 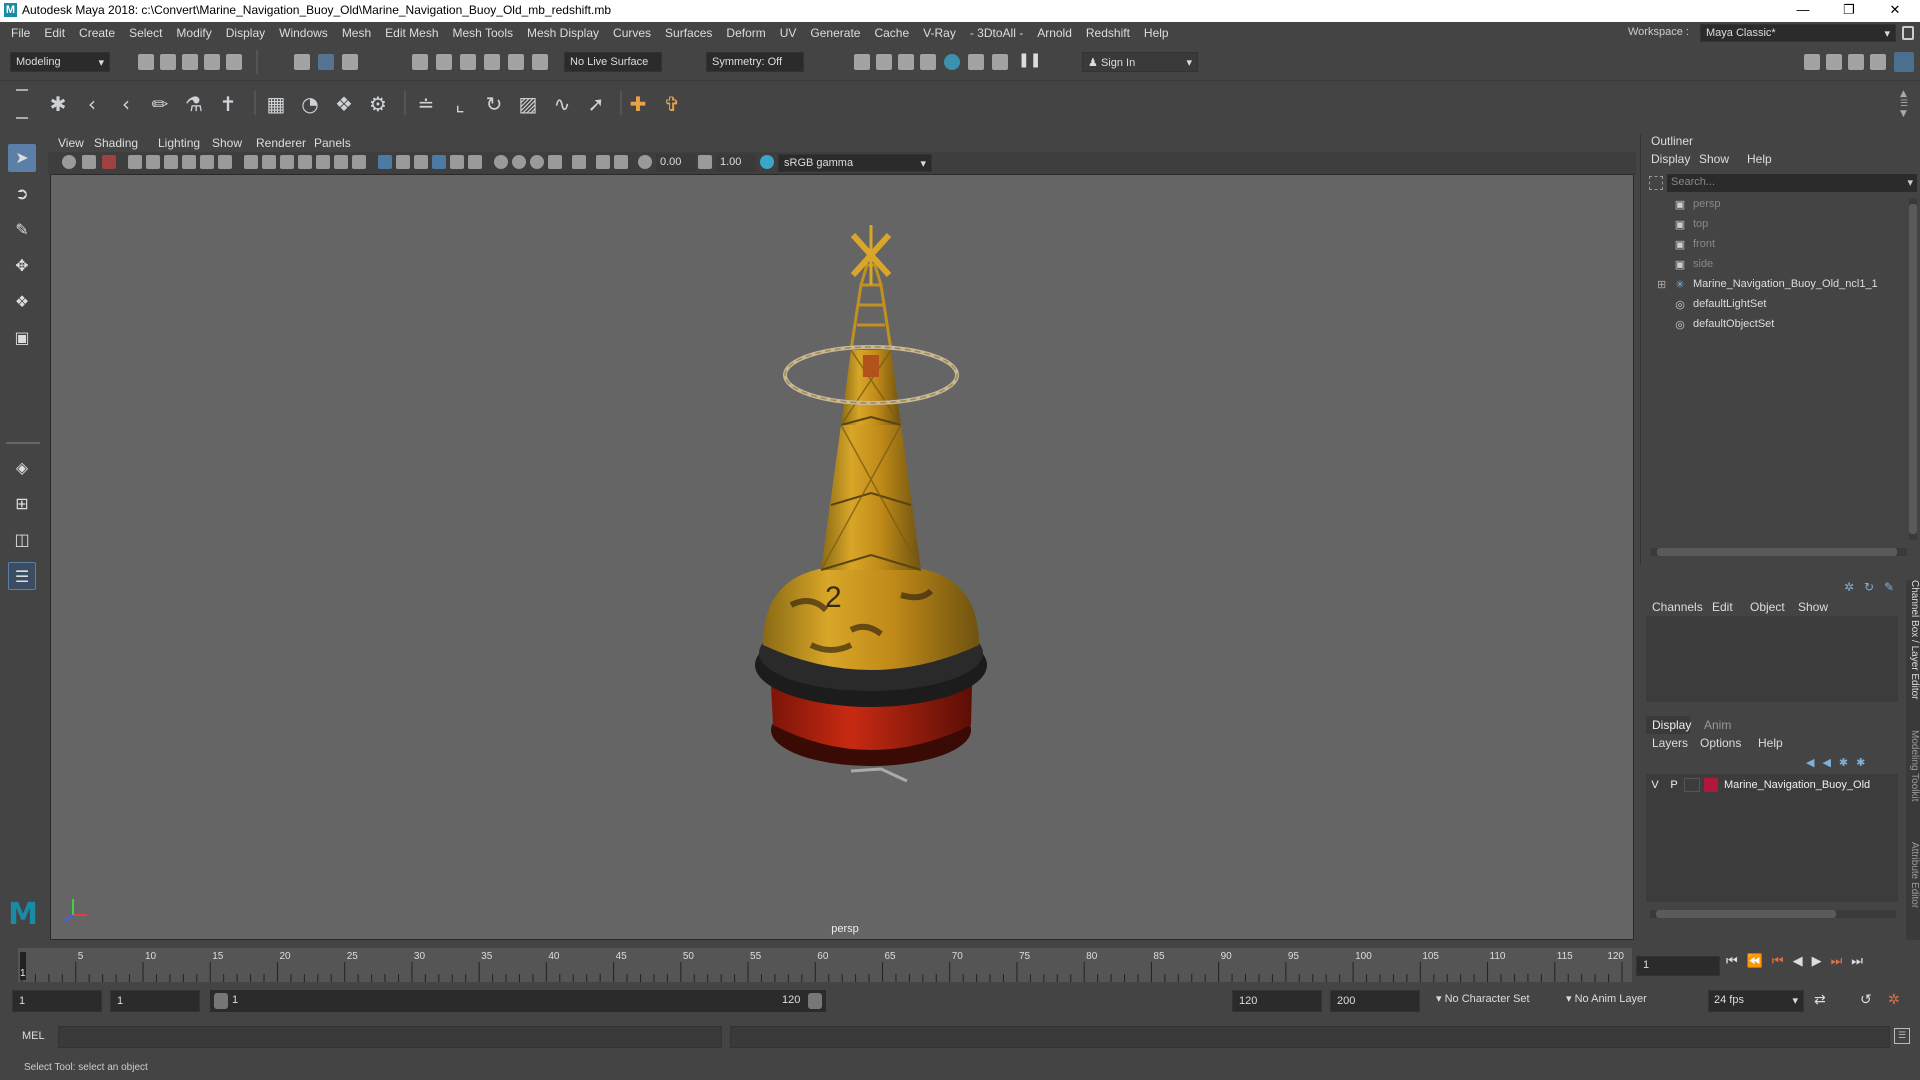 I want to click on outliner-menu-show: Show, so click(x=1714, y=159).